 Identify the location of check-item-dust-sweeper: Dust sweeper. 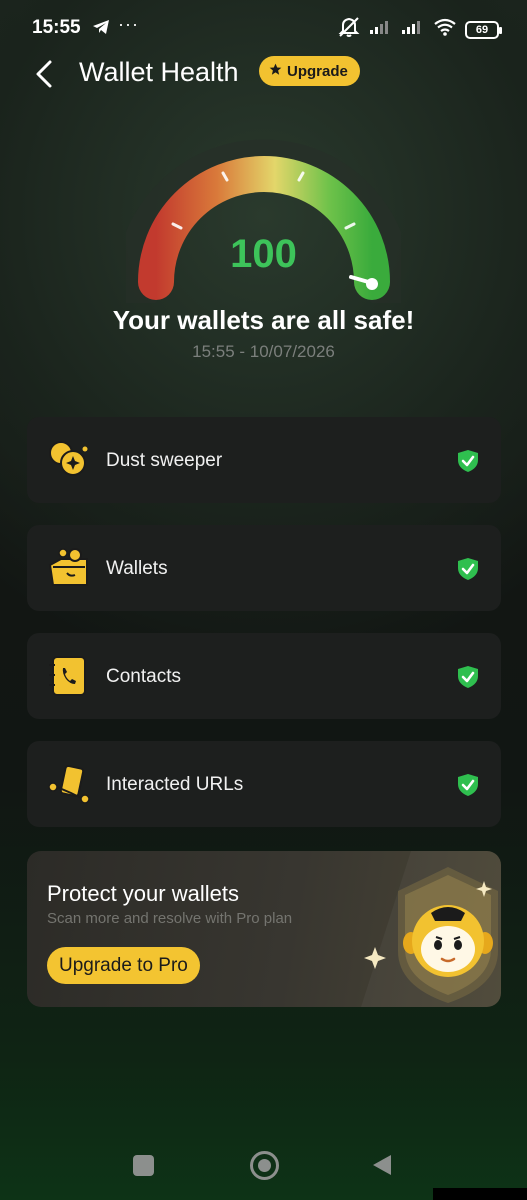
(264, 460).